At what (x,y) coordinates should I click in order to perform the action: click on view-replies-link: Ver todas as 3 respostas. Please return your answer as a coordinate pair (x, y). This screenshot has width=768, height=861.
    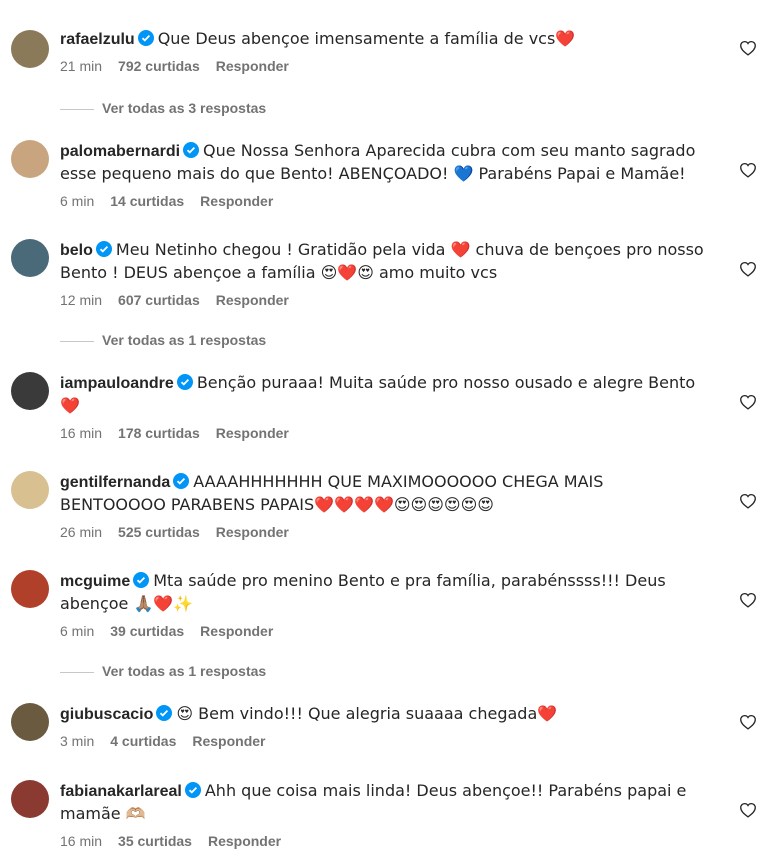
    Looking at the image, I should click on (163, 108).